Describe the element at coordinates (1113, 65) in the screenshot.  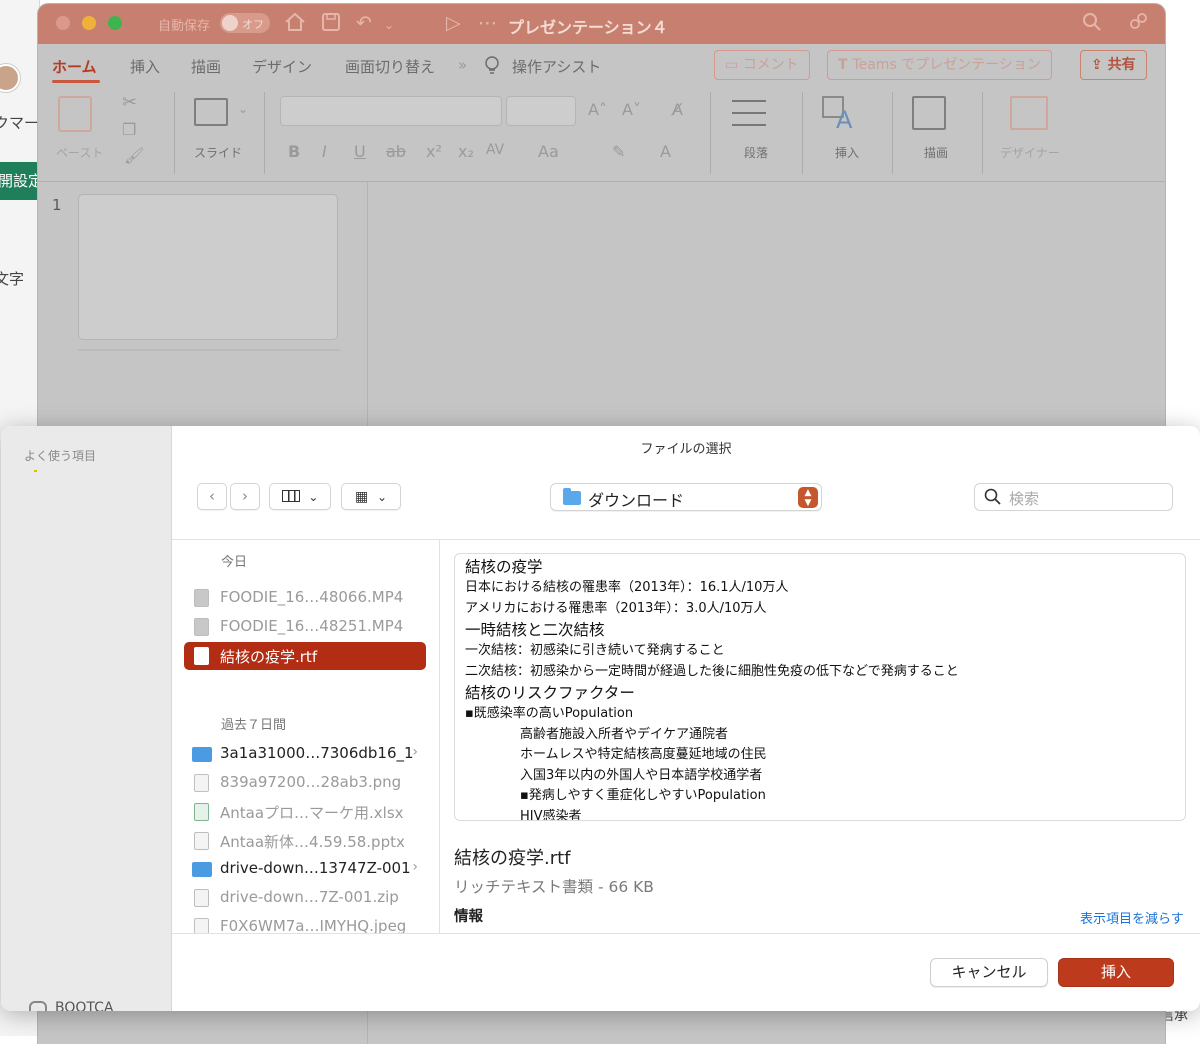
I see `share-button: ⇪ 共有` at that location.